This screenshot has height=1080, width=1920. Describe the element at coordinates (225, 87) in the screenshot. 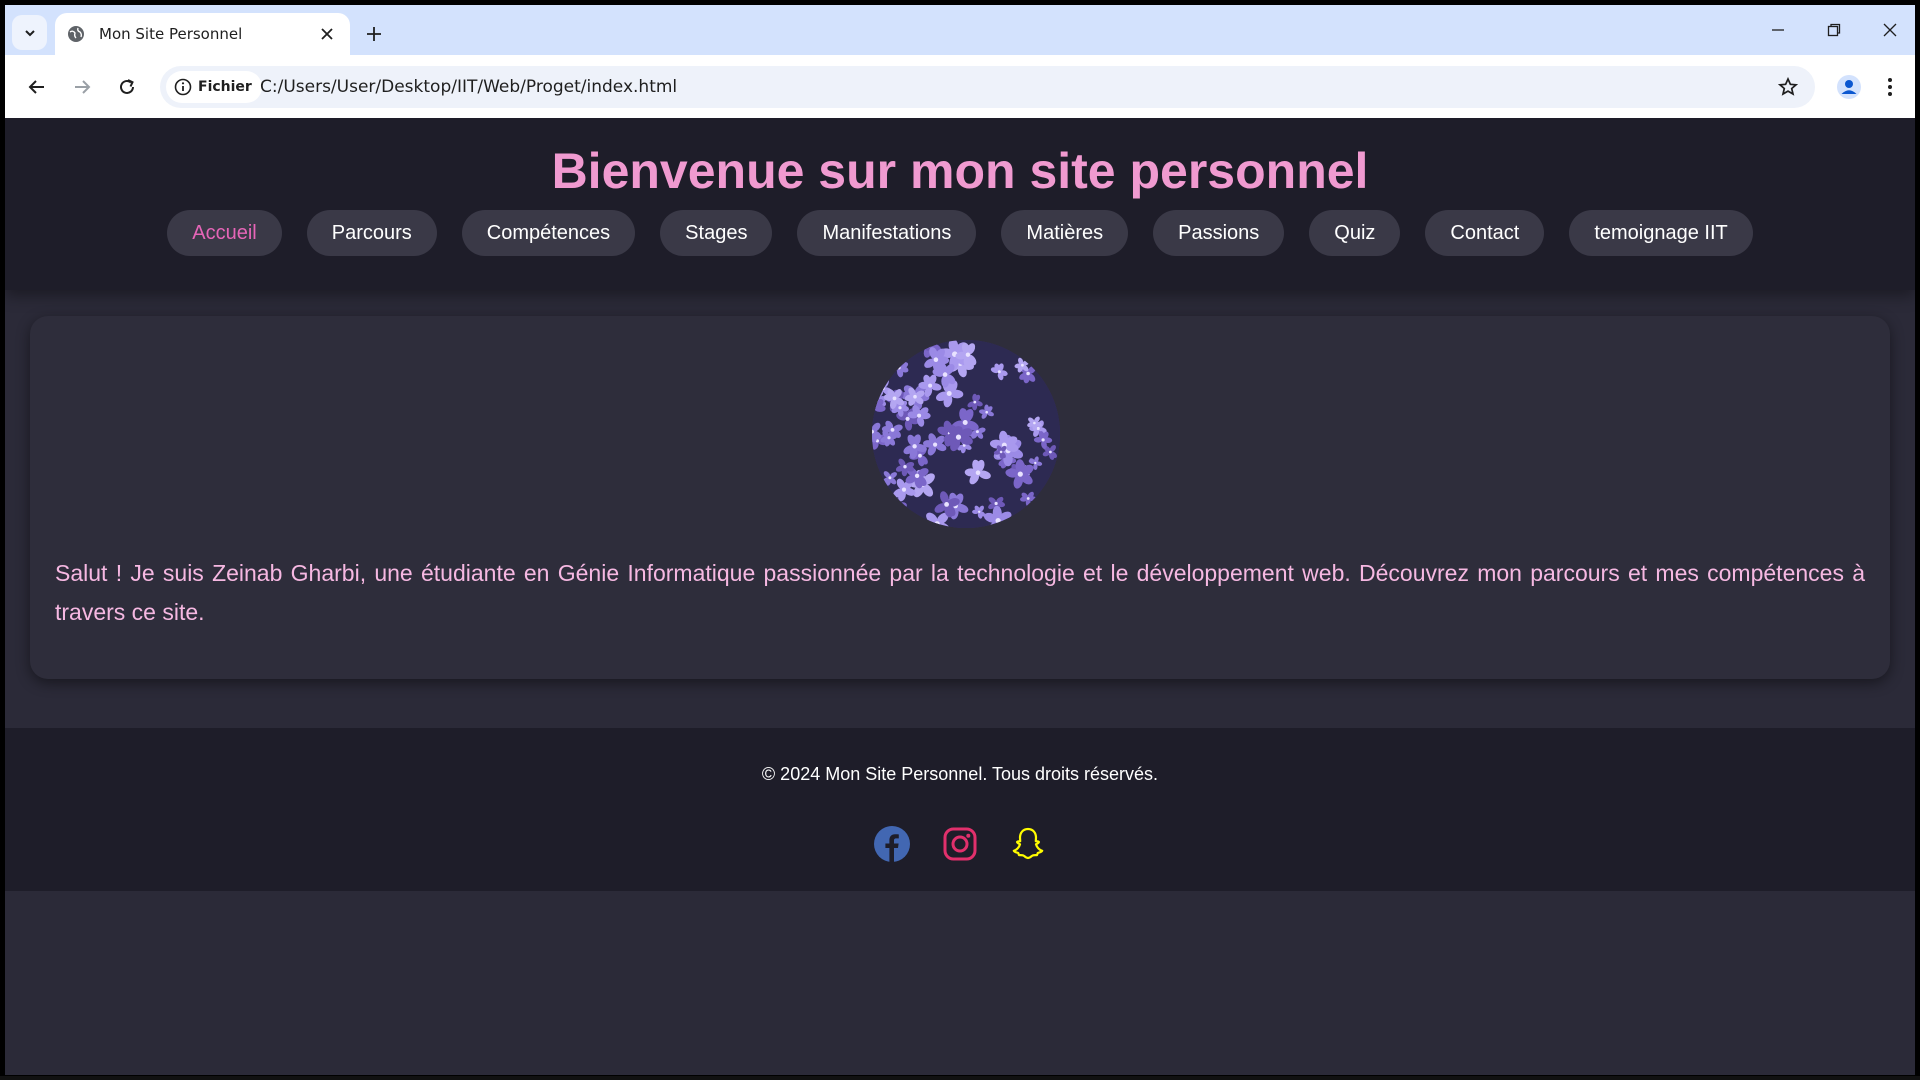

I see `file-chip-label: Fichier` at that location.